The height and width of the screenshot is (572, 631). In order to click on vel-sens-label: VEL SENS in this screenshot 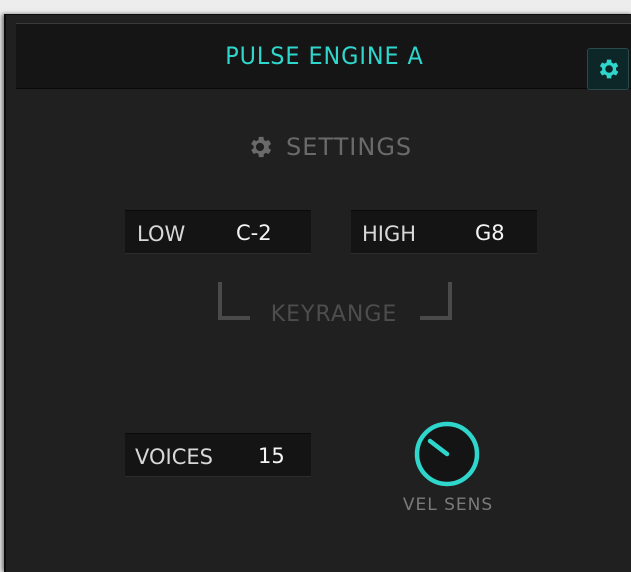, I will do `click(448, 505)`.